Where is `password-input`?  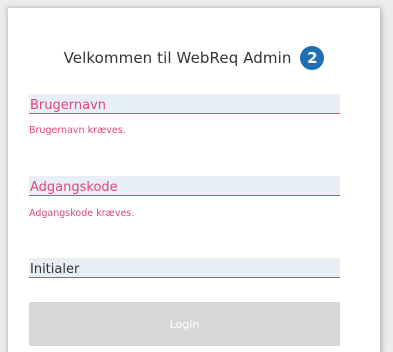
password-input is located at coordinates (184, 187).